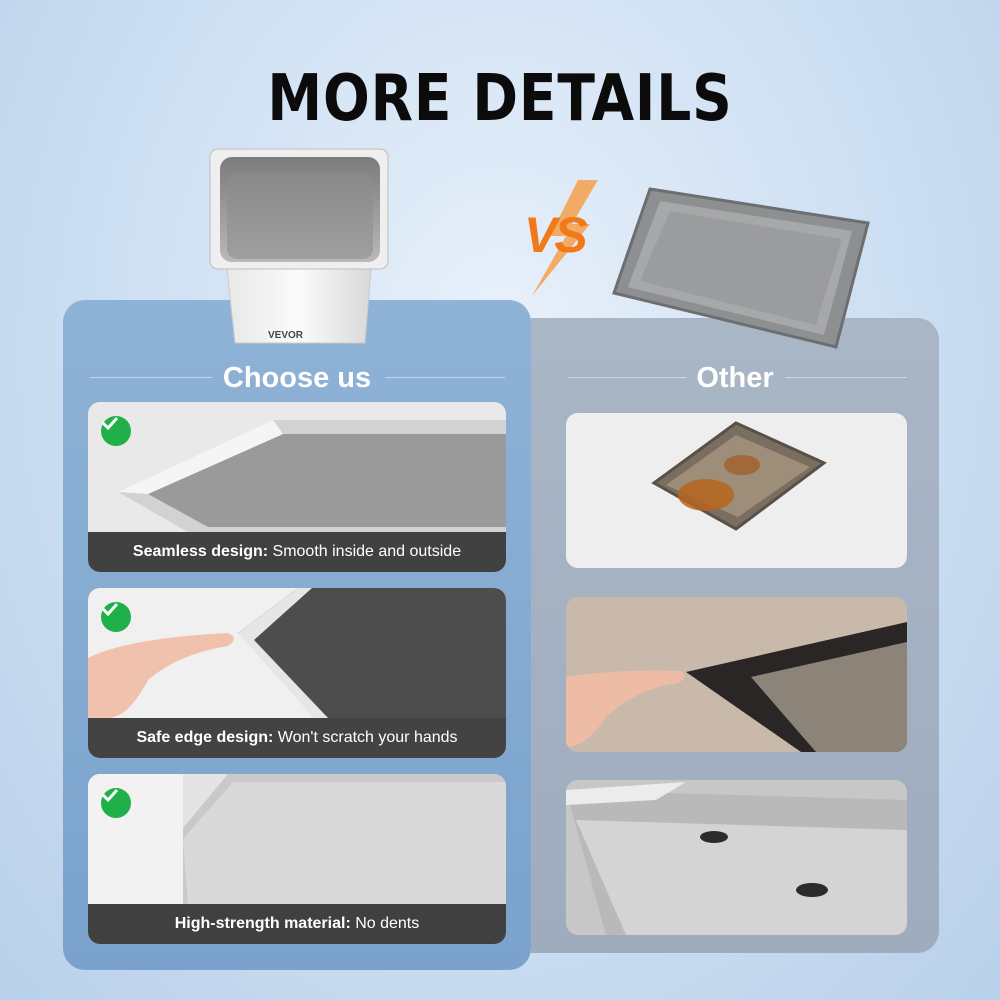 The height and width of the screenshot is (1000, 1000). Describe the element at coordinates (735, 378) in the screenshot. I see `other-title: Other` at that location.